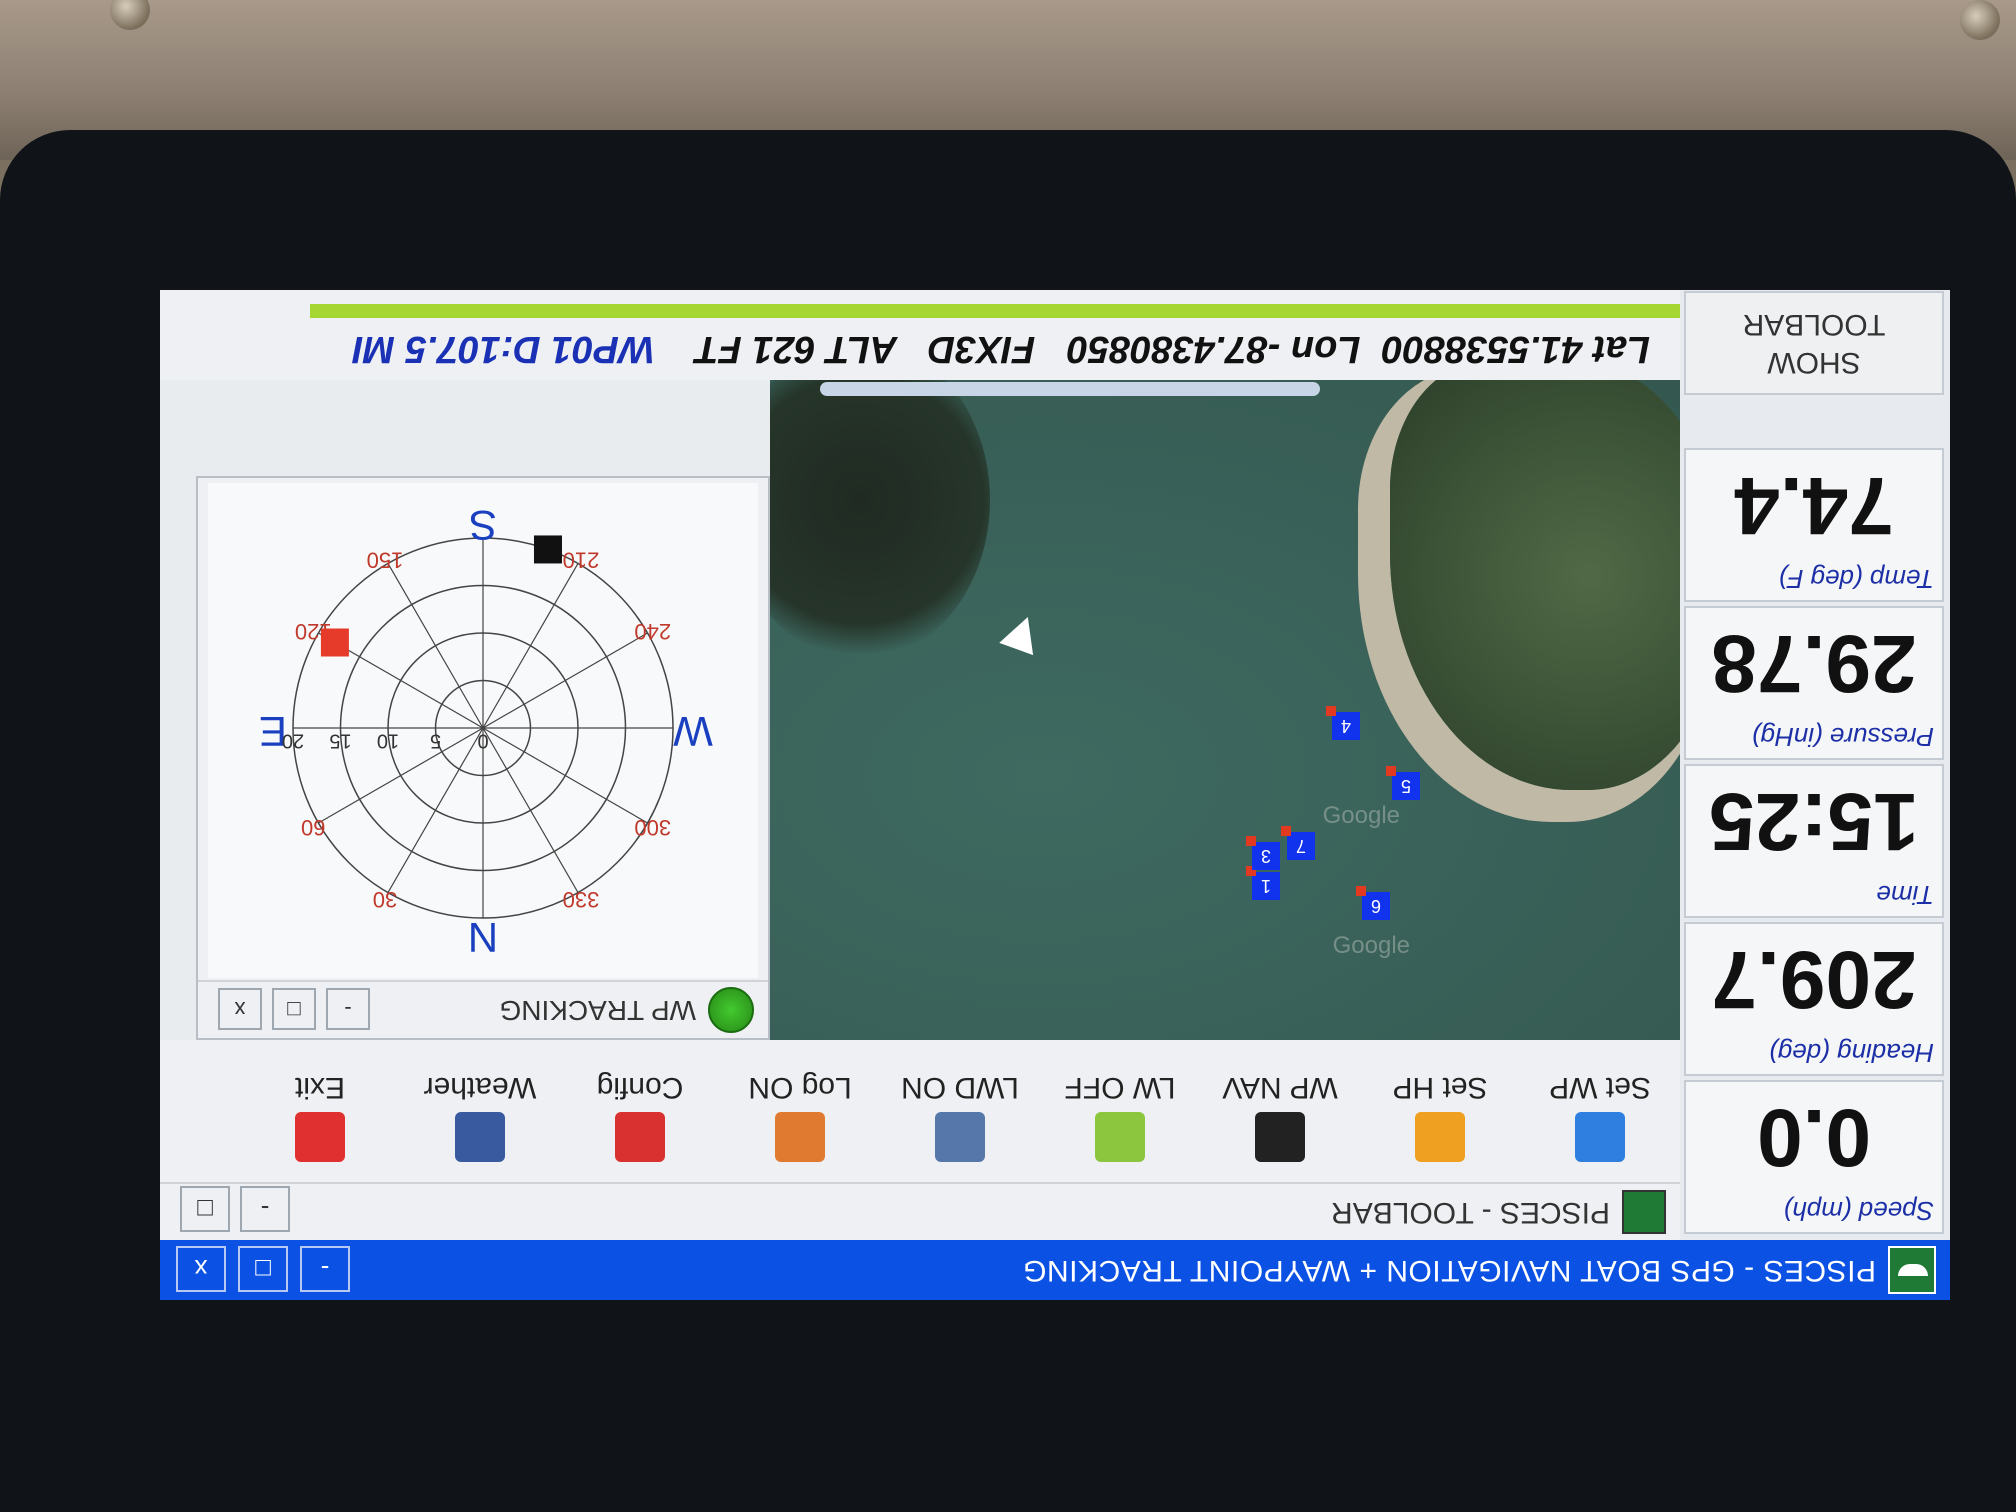 The height and width of the screenshot is (1512, 2016). What do you see at coordinates (483, 937) in the screenshot?
I see `compass-north: N` at bounding box center [483, 937].